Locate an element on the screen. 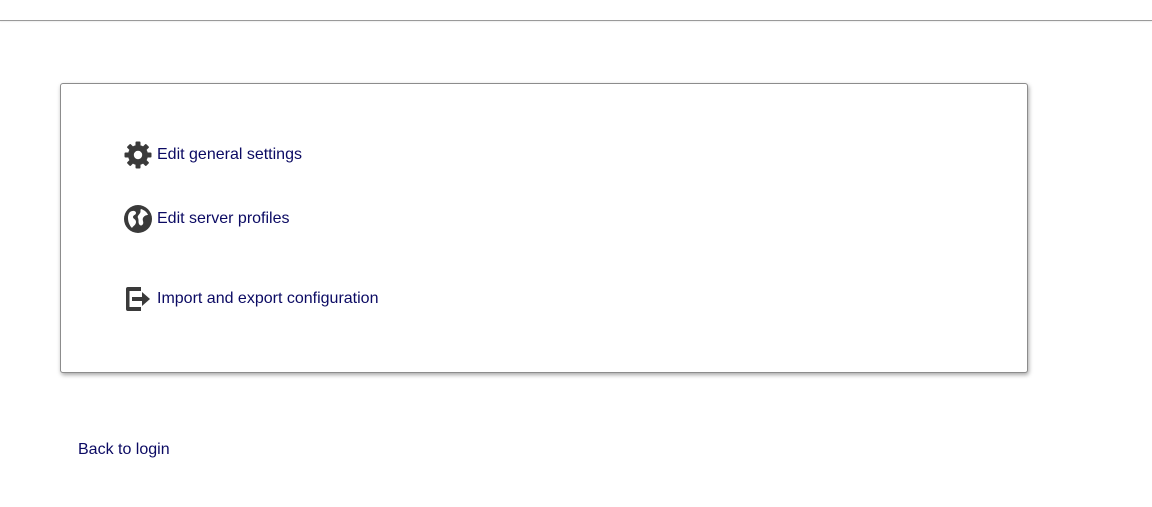 This screenshot has width=1152, height=507. import-export-configuration-link: Import and export configuration is located at coordinates (250, 299).